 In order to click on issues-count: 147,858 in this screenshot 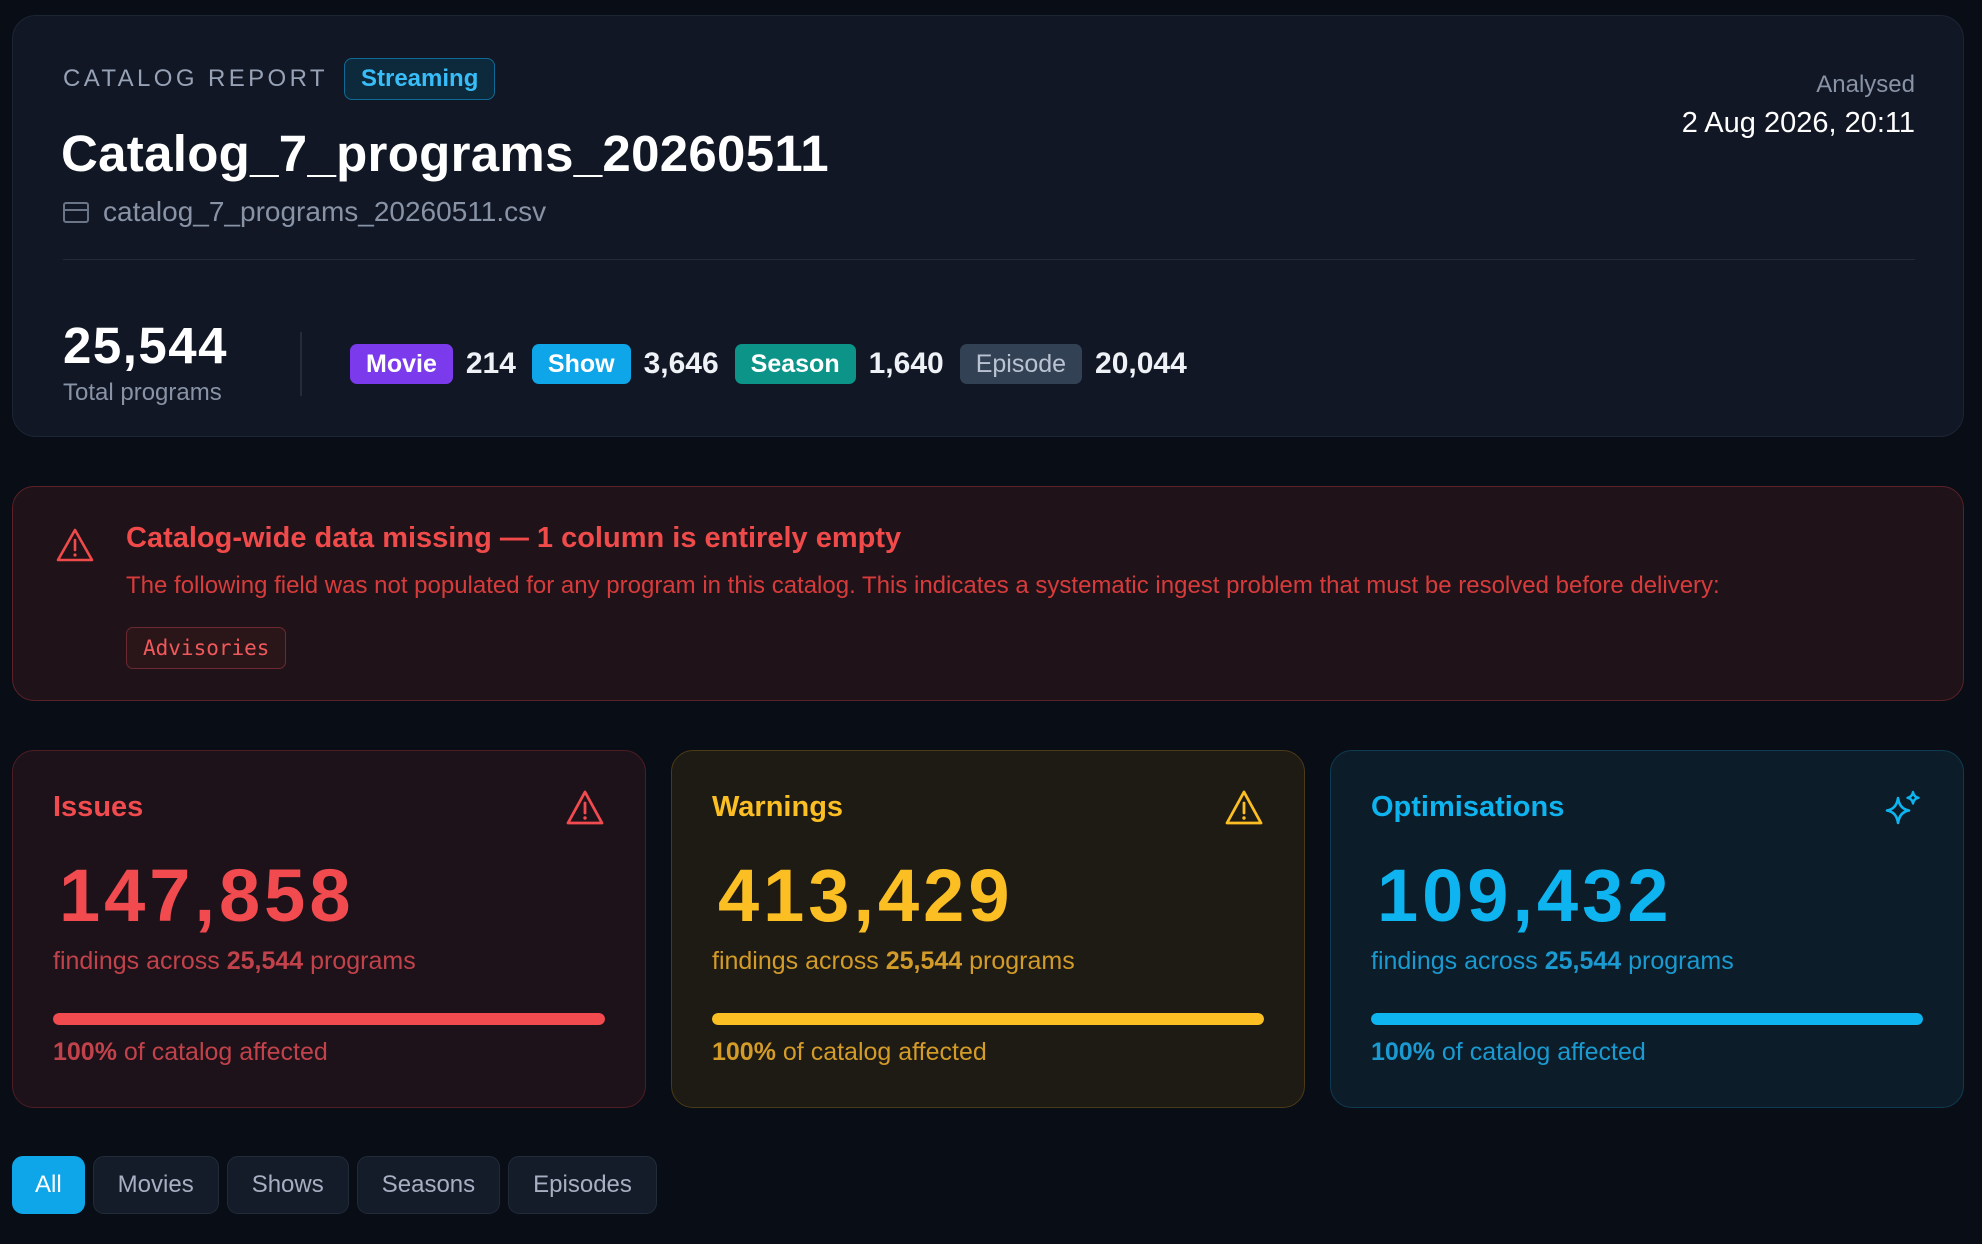, I will do `click(207, 895)`.